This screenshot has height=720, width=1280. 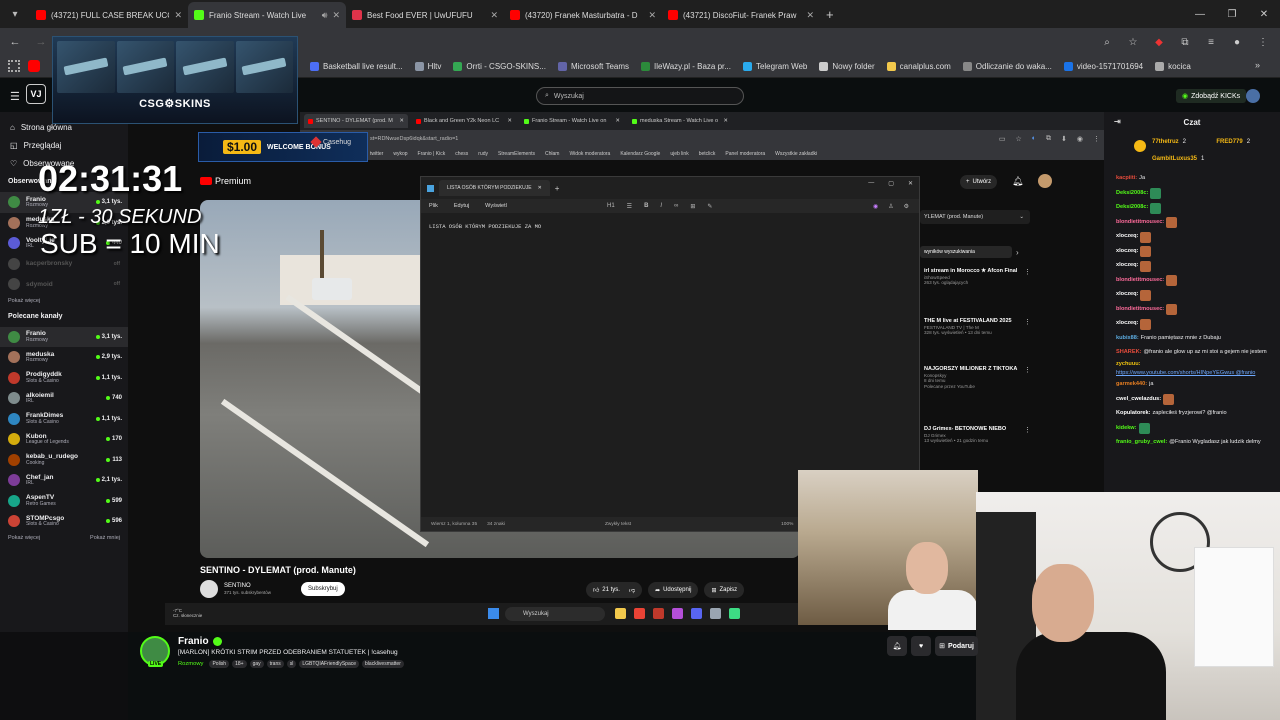 I want to click on browser-tab: (43721) FULL CASE BREAK UCCO ✕, so click(x=109, y=15).